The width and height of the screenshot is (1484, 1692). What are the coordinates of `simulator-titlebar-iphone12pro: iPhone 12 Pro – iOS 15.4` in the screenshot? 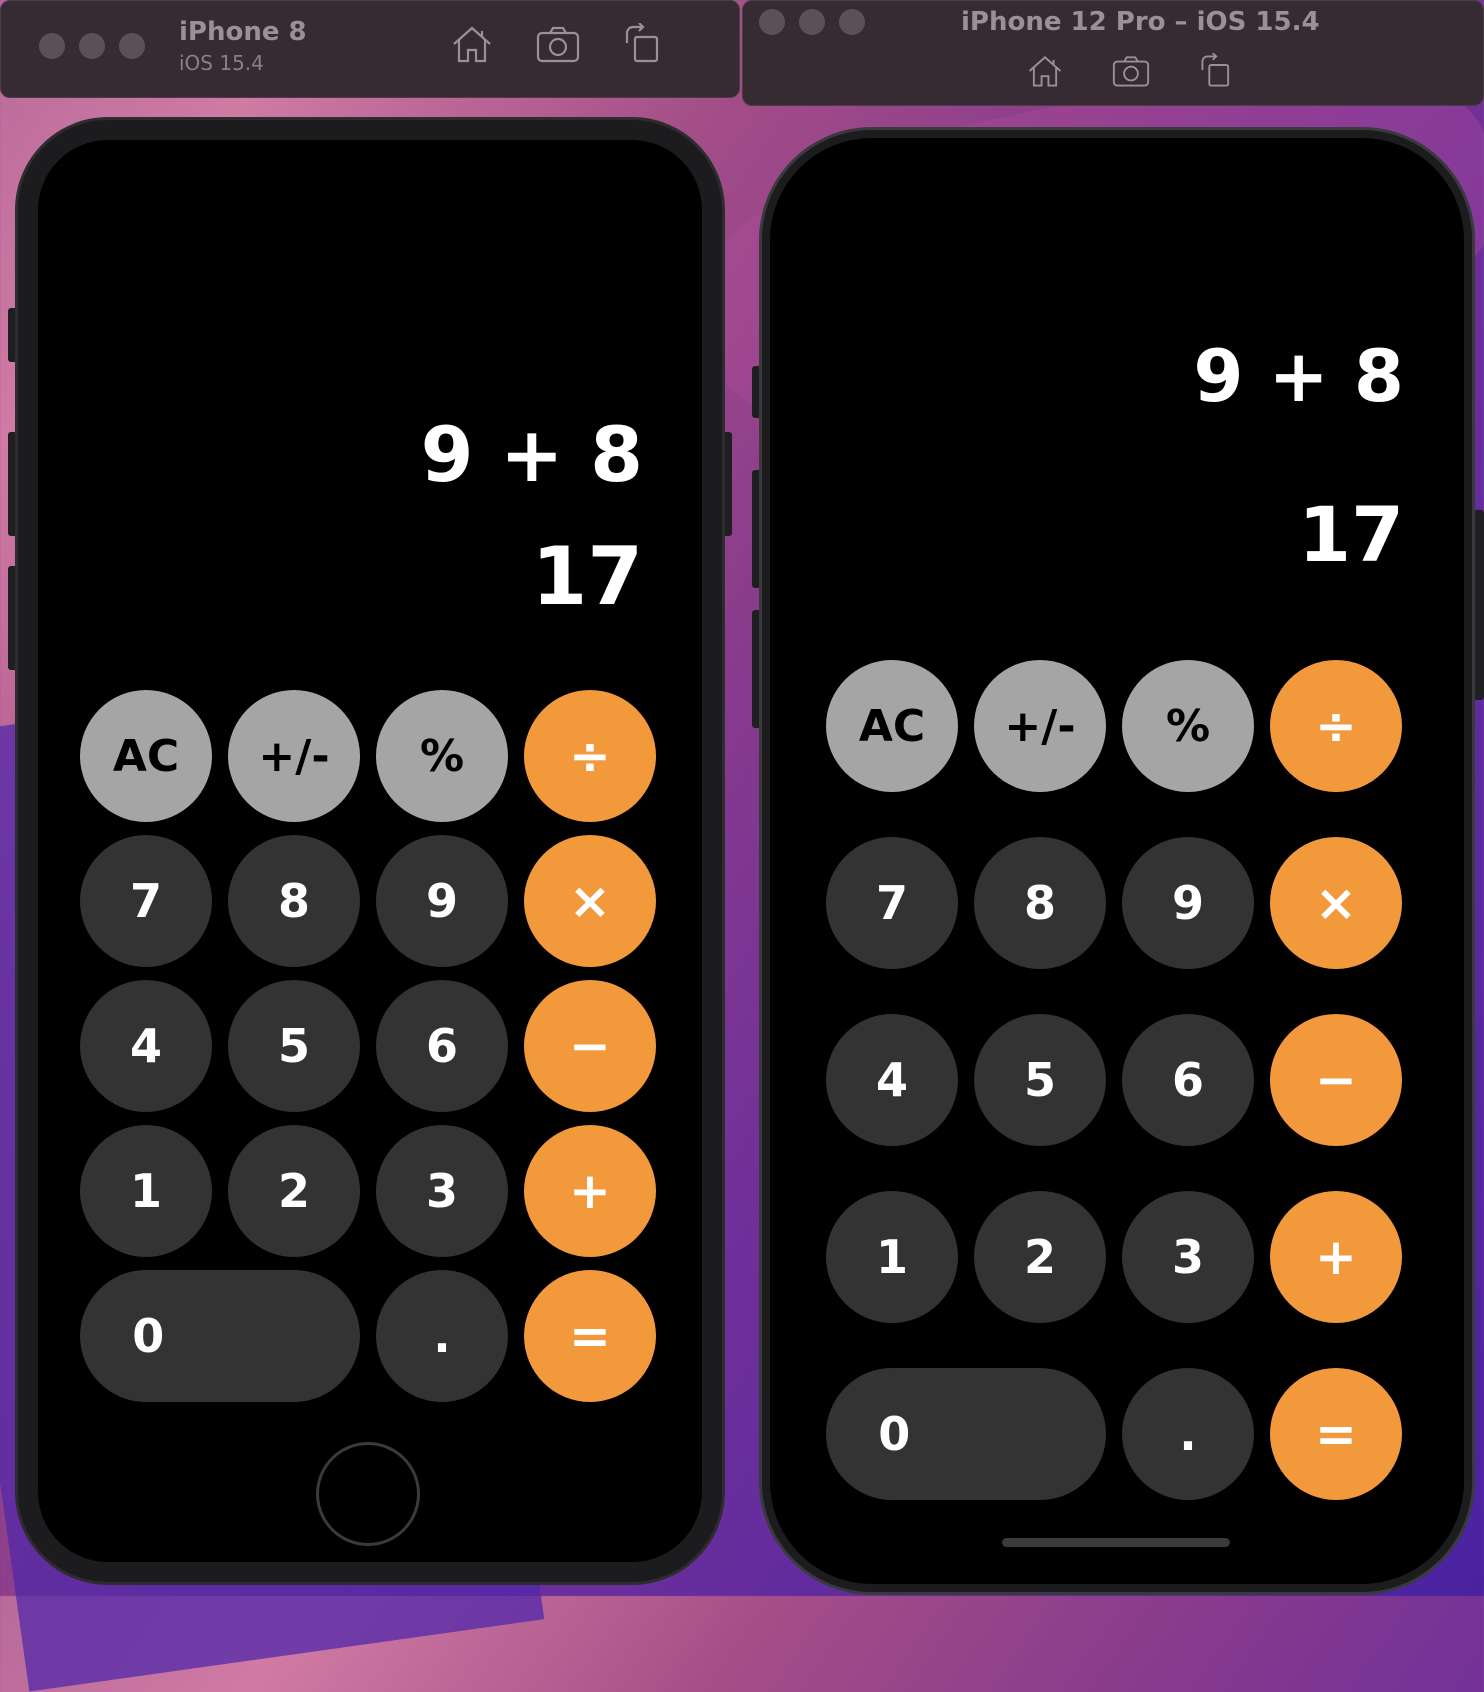 It's located at (1113, 53).